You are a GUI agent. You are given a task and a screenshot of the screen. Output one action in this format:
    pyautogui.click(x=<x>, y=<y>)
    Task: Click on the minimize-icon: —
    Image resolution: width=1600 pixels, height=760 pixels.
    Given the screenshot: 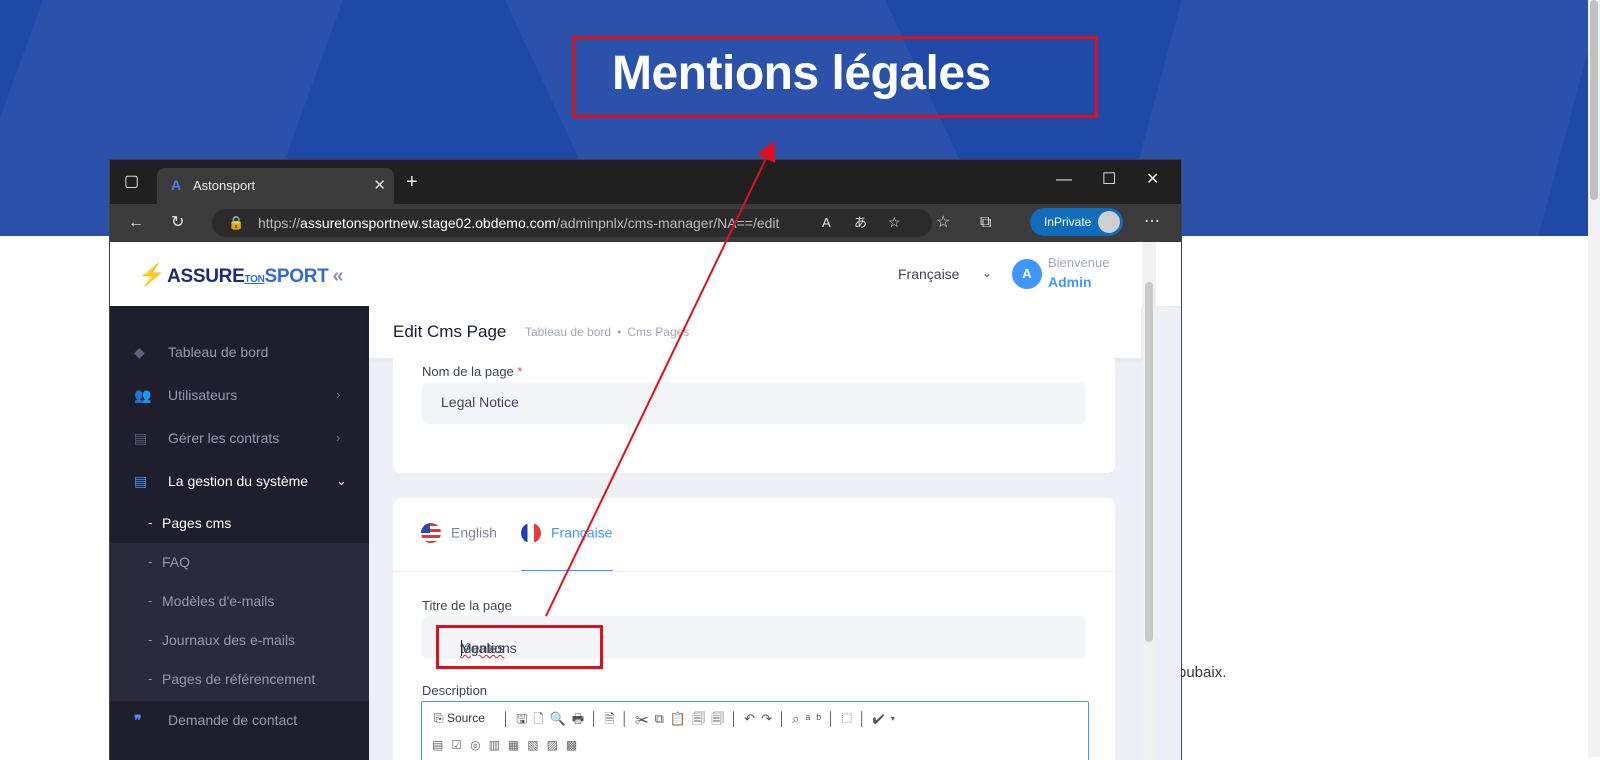 What is the action you would take?
    pyautogui.click(x=1064, y=180)
    